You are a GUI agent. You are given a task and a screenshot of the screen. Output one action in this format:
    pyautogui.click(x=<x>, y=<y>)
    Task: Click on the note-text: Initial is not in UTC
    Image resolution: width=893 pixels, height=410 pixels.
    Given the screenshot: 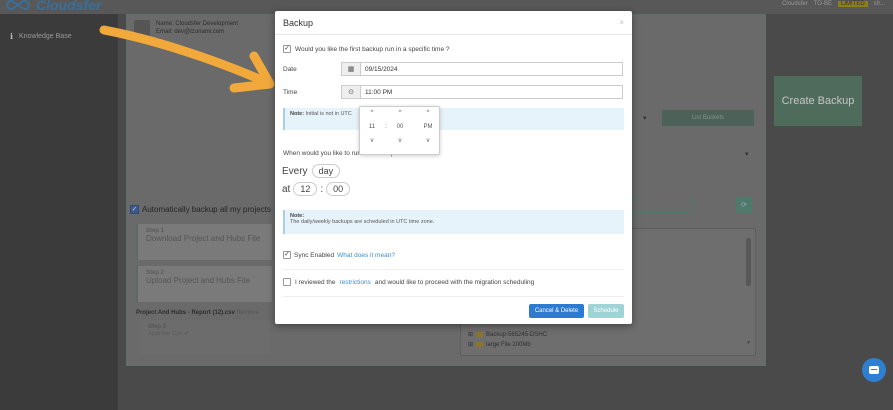 What is the action you would take?
    pyautogui.click(x=328, y=114)
    